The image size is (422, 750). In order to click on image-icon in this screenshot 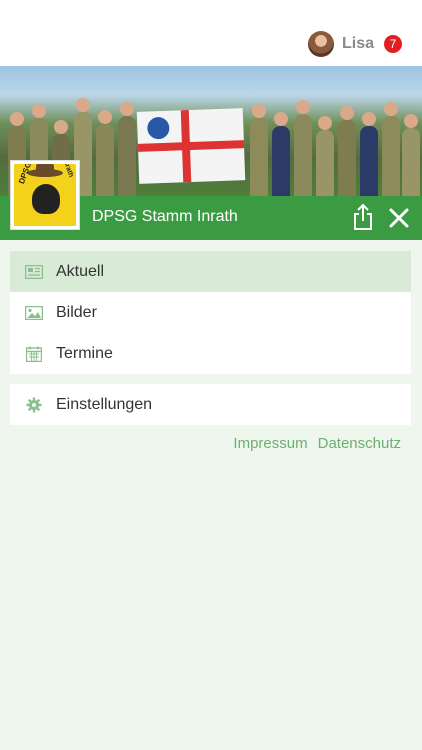, I will do `click(34, 313)`.